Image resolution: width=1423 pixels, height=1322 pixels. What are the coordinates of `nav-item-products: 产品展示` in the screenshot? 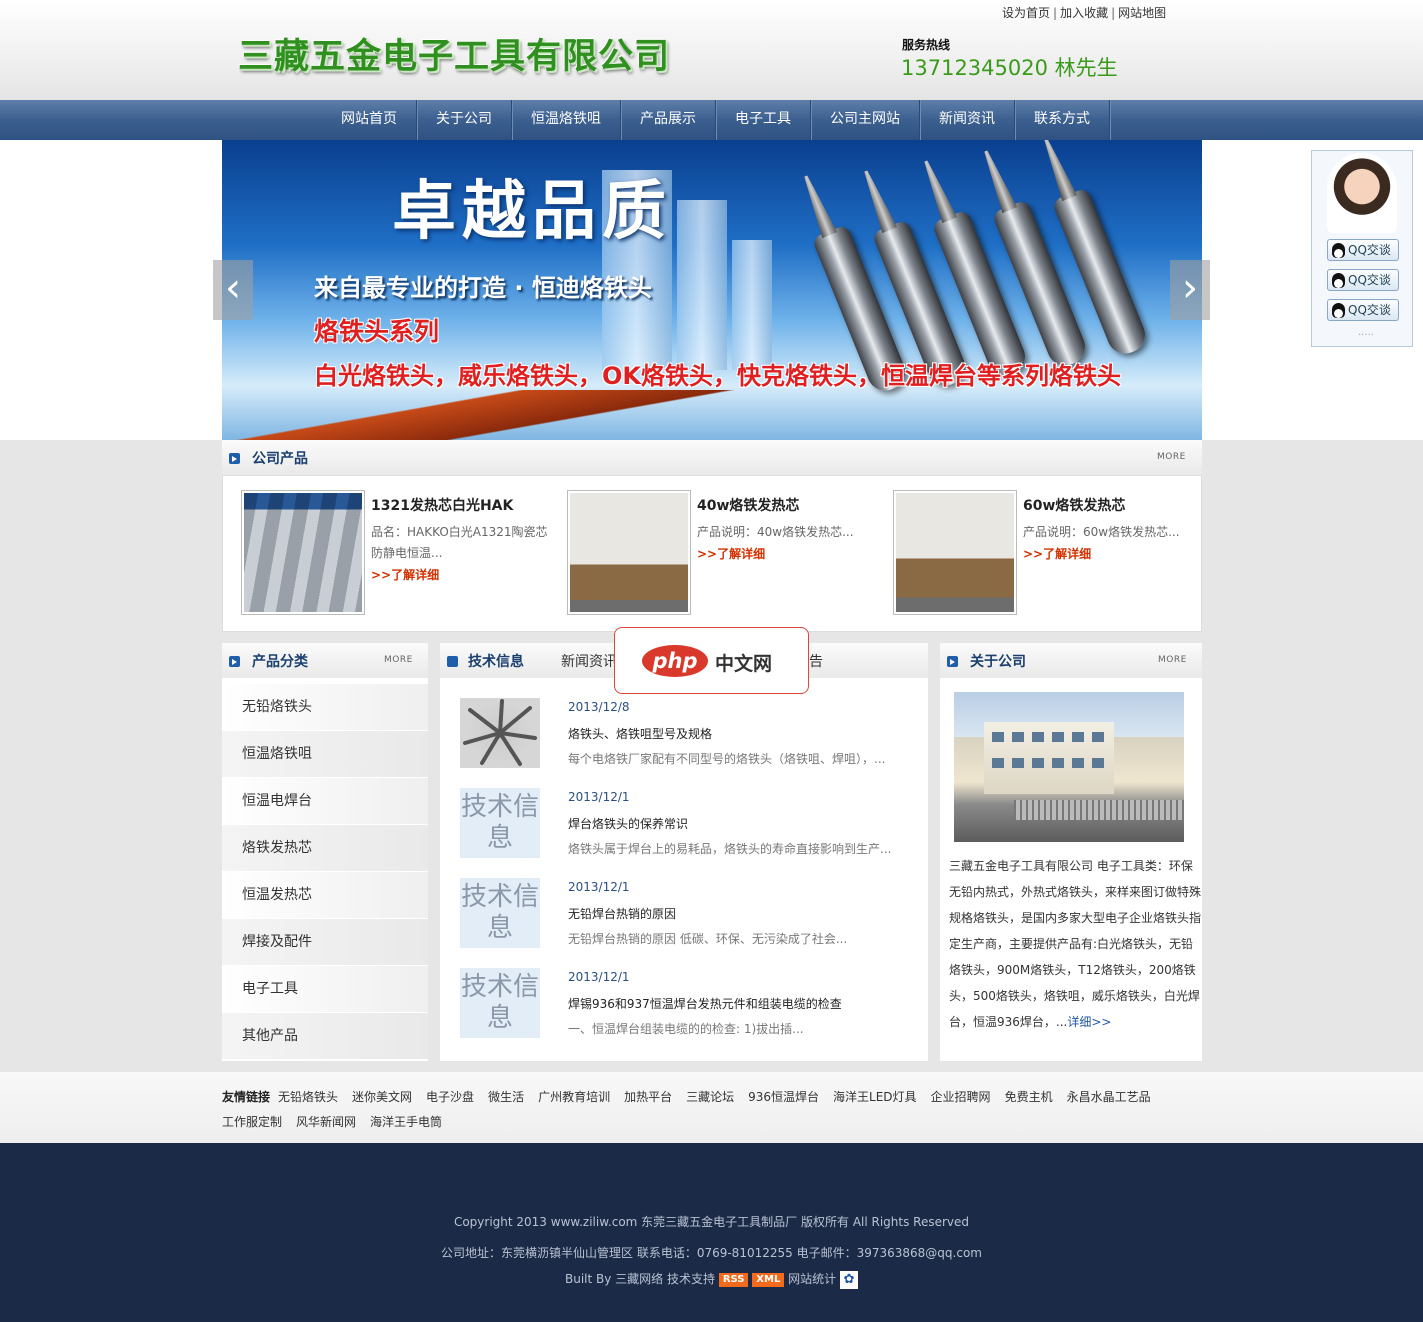 It's located at (668, 120).